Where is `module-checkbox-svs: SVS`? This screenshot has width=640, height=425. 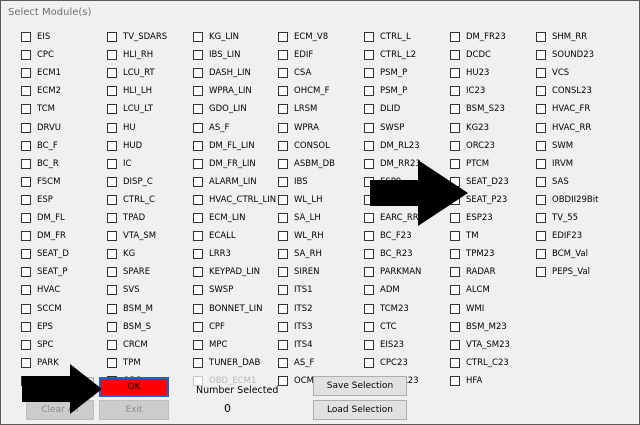 module-checkbox-svs: SVS is located at coordinates (123, 290).